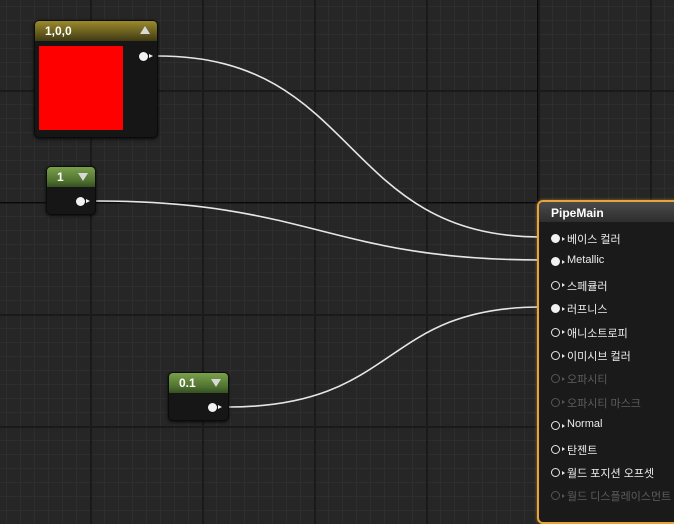 The image size is (674, 524). What do you see at coordinates (619, 497) in the screenshot?
I see `input-label: 월드 디스플레이스먼트` at bounding box center [619, 497].